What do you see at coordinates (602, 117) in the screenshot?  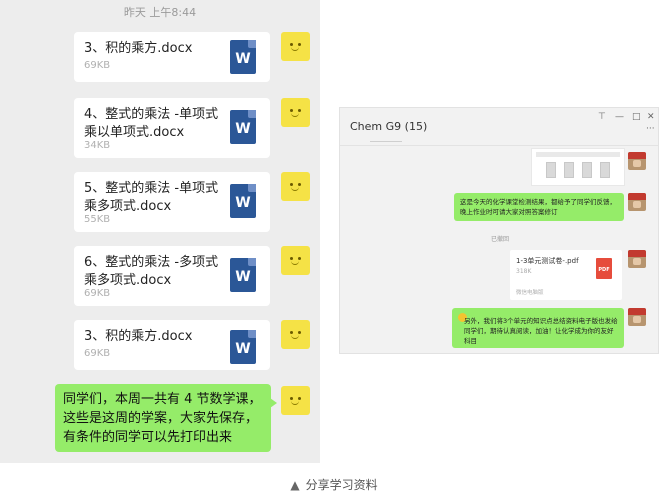 I see `pin-icon: ⊤` at bounding box center [602, 117].